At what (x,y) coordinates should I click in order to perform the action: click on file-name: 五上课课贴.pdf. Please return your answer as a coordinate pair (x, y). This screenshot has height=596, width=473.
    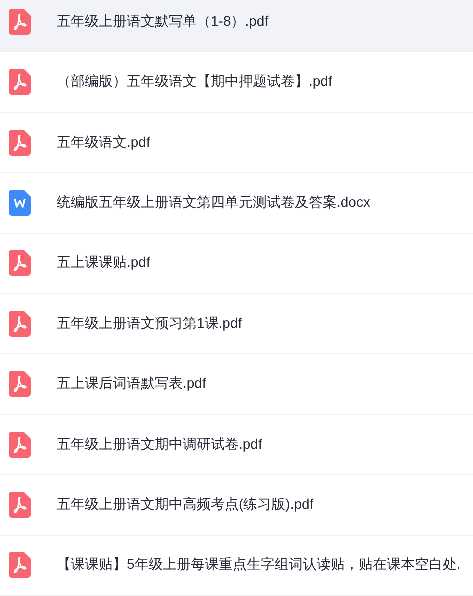
    Looking at the image, I should click on (103, 263).